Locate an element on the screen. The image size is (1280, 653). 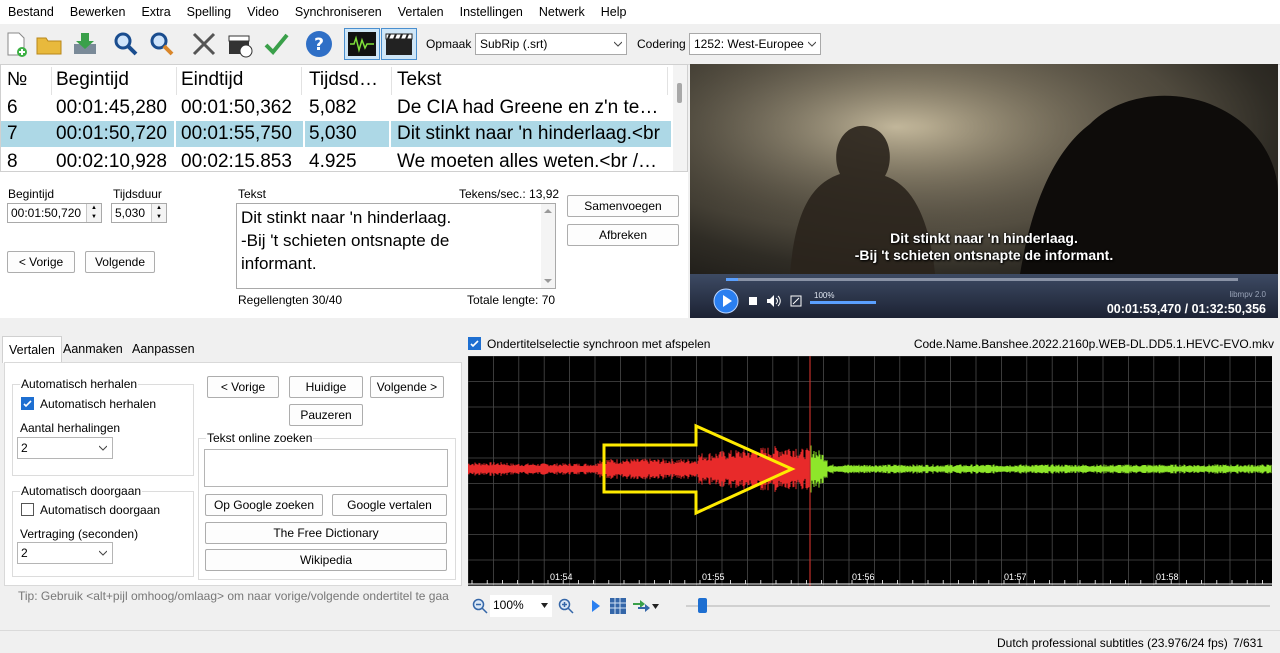
visual-sync-icon is located at coordinates (240, 44).